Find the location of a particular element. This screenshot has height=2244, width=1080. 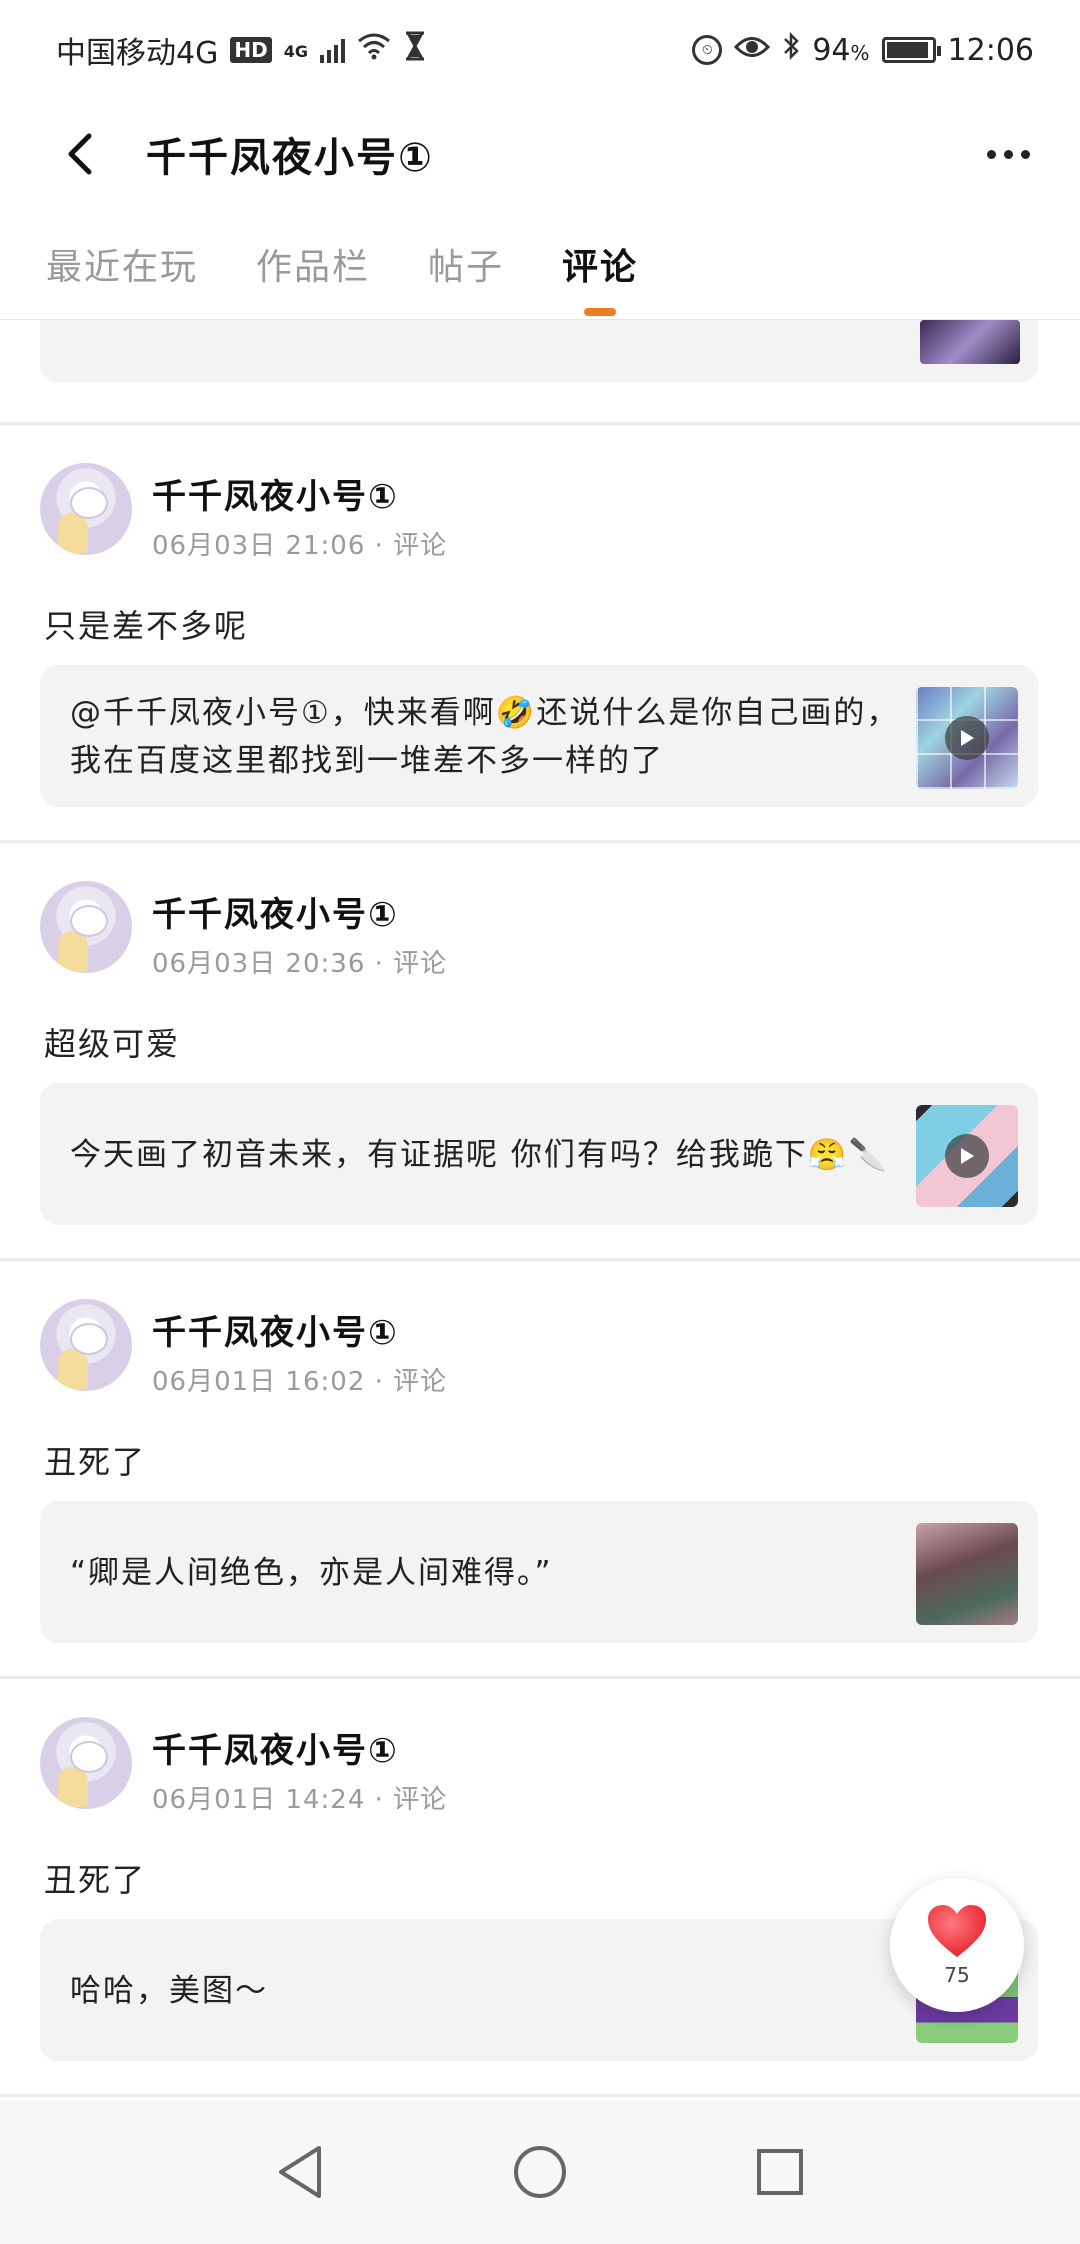

square-recents-icon is located at coordinates (780, 2172).